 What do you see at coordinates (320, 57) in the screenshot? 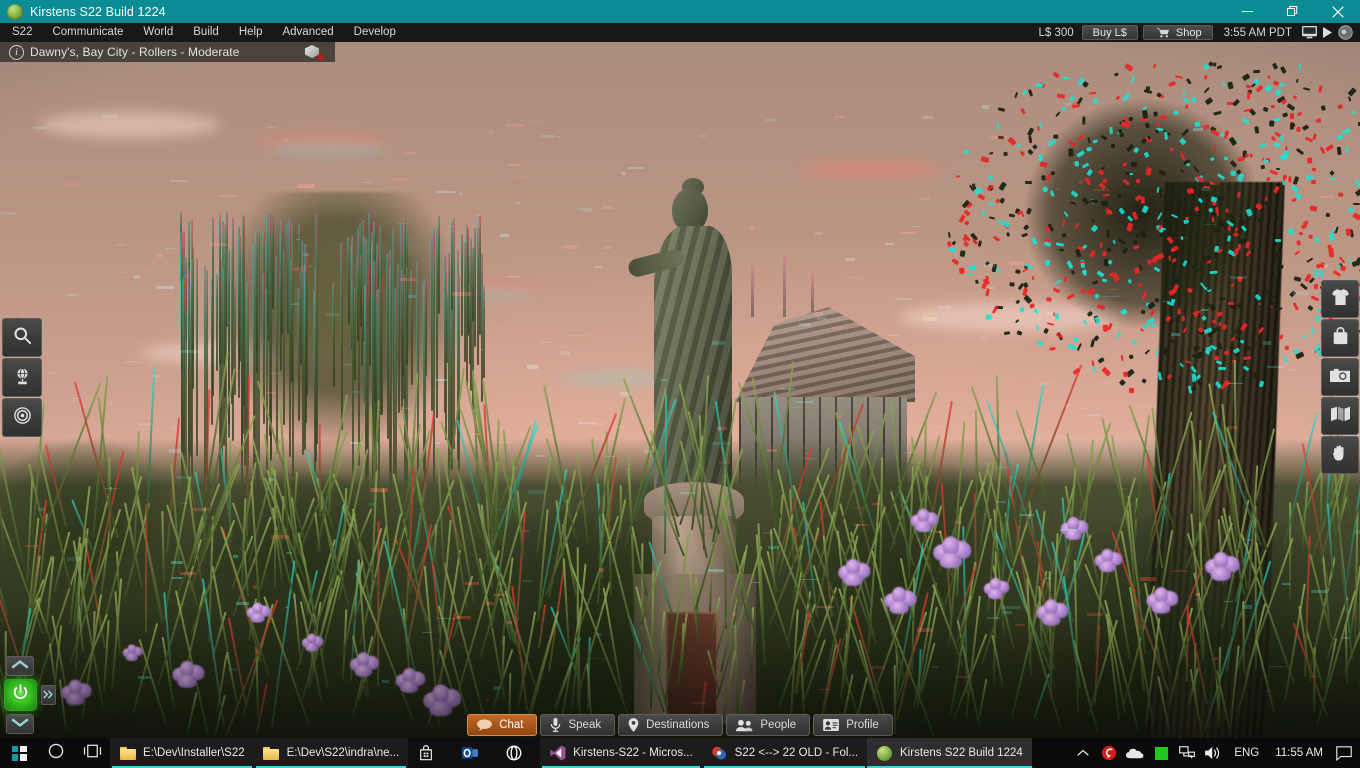
I see `no-entry-dot` at bounding box center [320, 57].